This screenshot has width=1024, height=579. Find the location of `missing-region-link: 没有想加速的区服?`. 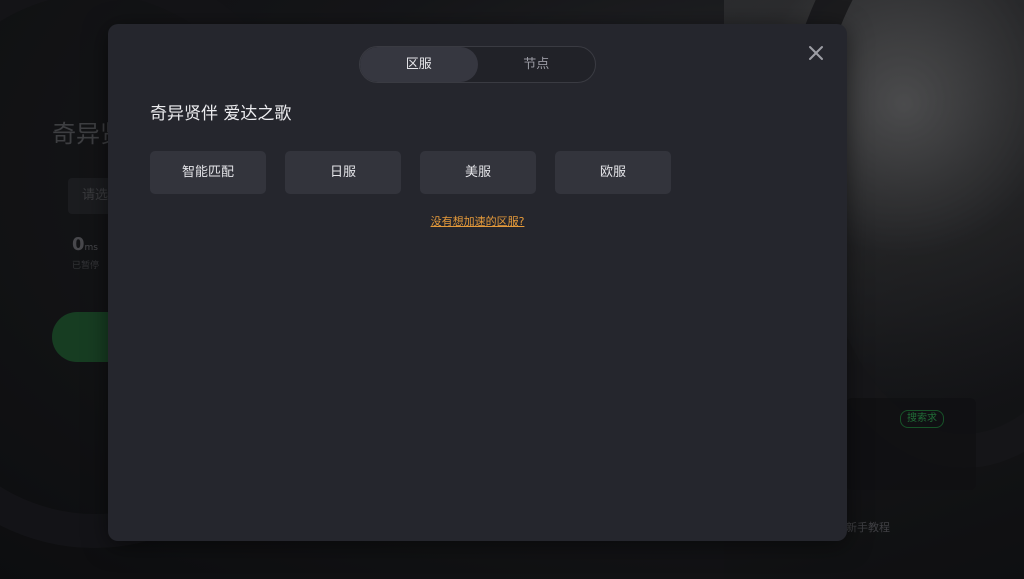

missing-region-link: 没有想加速的区服? is located at coordinates (477, 221).